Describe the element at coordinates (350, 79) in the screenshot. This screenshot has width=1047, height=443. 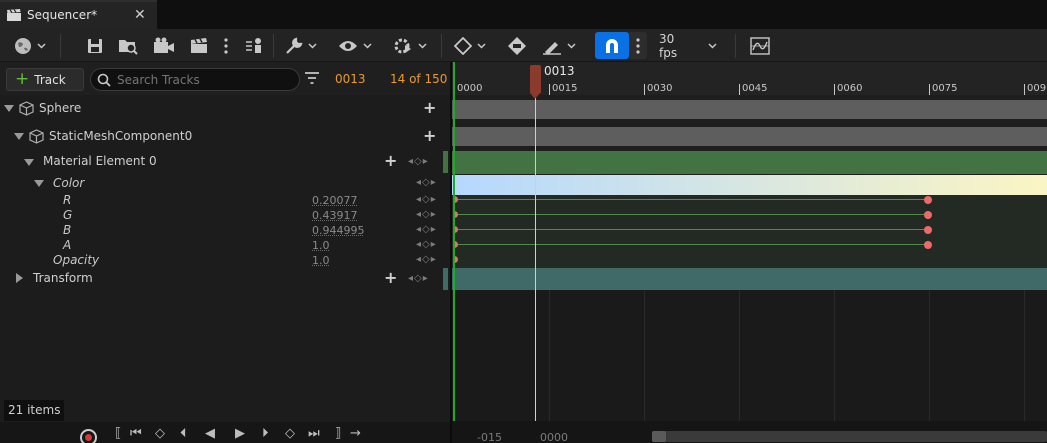
I see `current-frame: 0013` at that location.